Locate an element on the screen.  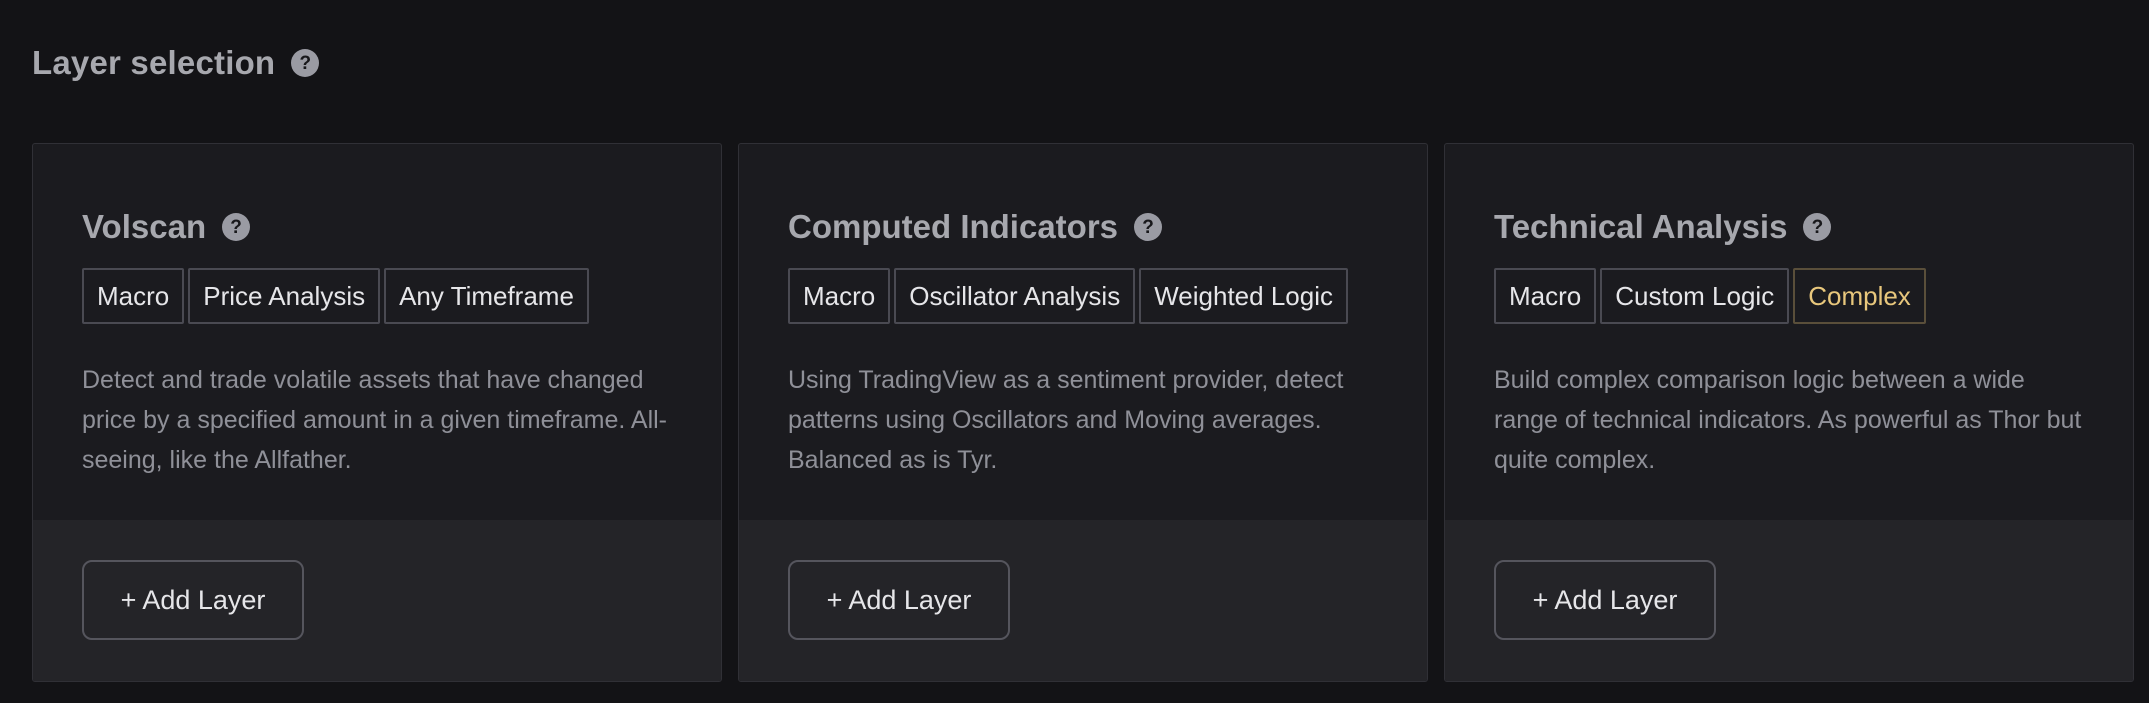
page-header: Layer selection ? is located at coordinates (176, 63).